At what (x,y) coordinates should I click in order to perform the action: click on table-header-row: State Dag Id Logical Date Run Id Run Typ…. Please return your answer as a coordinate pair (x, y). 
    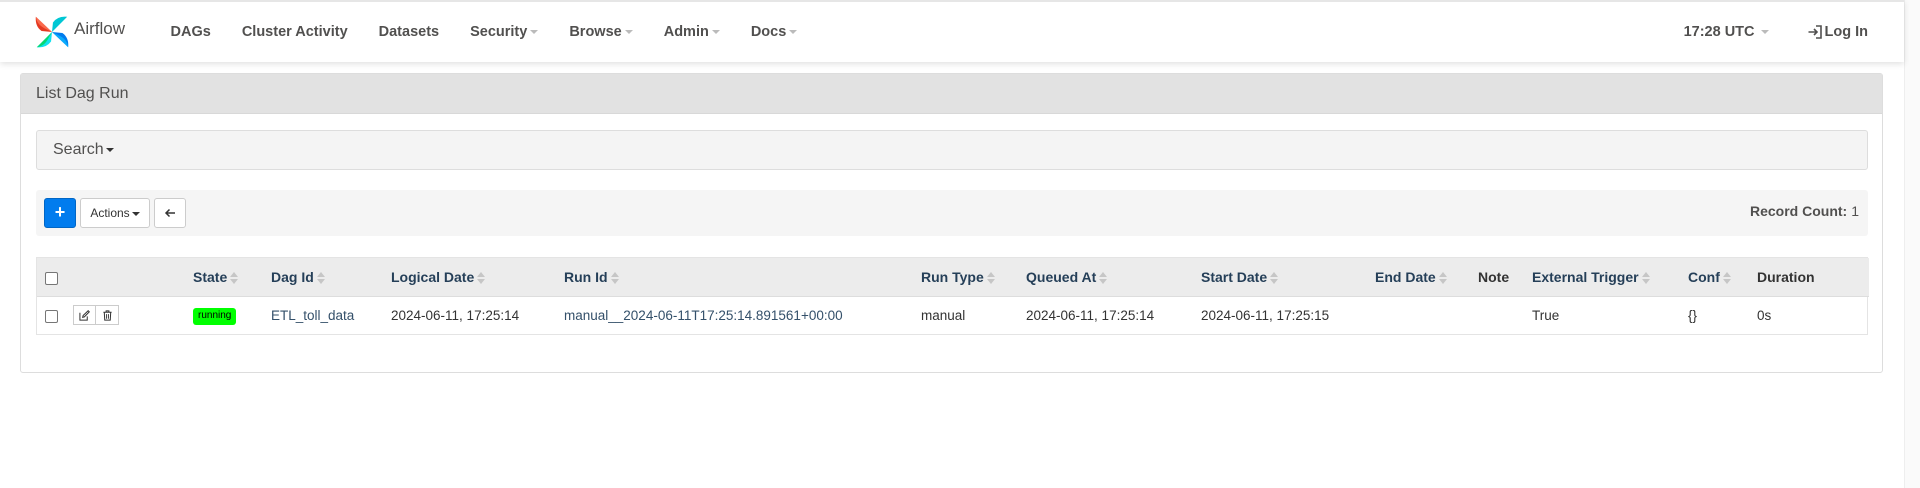
    Looking at the image, I should click on (953, 277).